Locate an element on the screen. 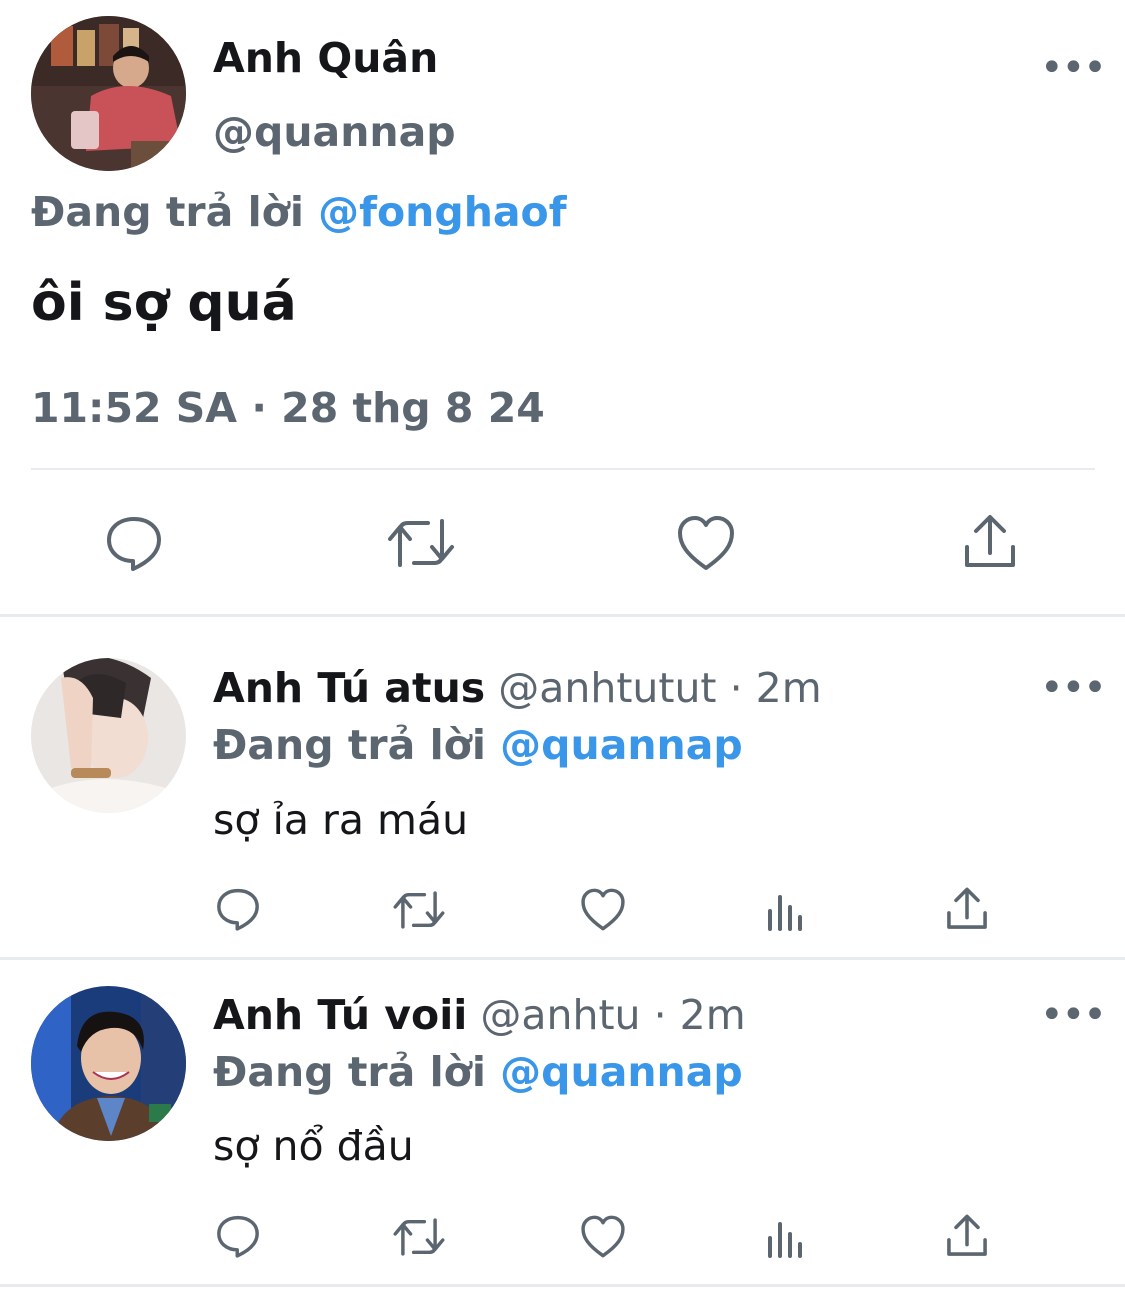 The width and height of the screenshot is (1125, 1293). author-name: Anh Quân is located at coordinates (325, 58).